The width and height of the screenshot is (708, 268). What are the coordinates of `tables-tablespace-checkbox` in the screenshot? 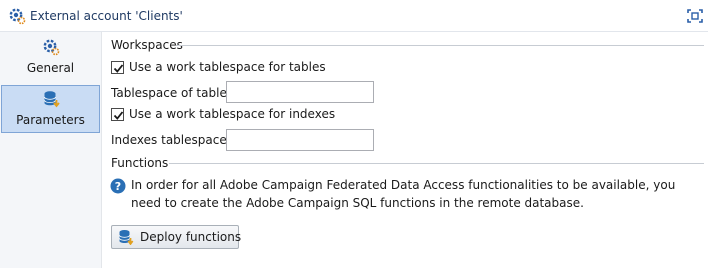 It's located at (117, 67).